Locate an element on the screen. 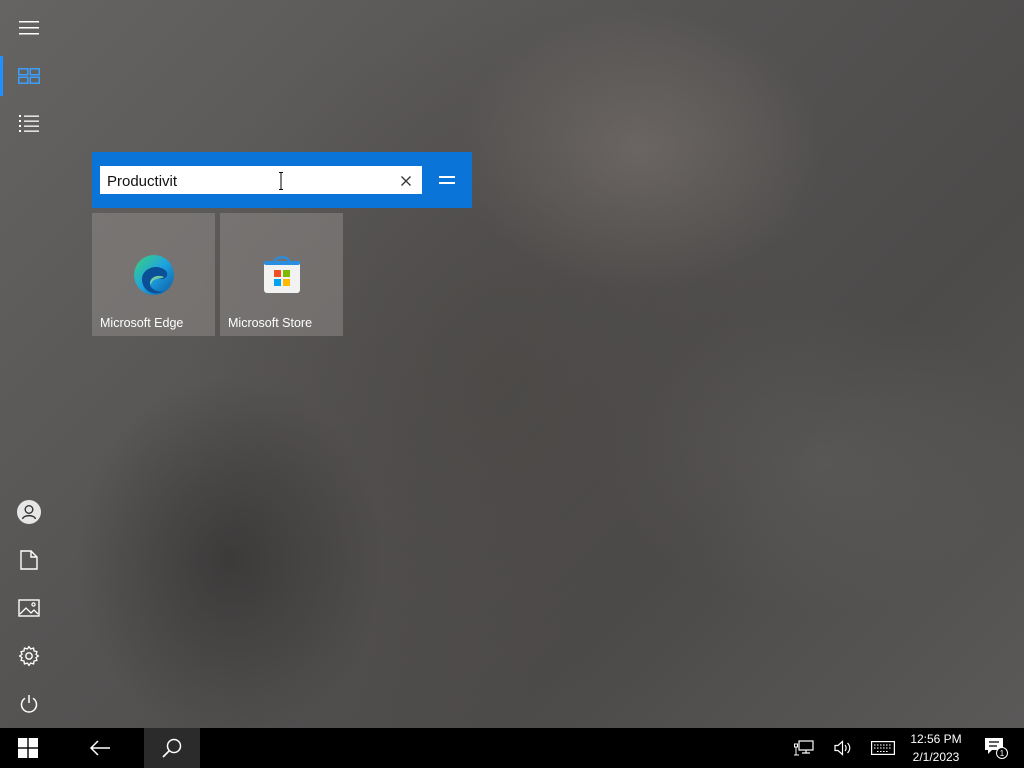 The width and height of the screenshot is (1024, 768). start-button is located at coordinates (28, 748).